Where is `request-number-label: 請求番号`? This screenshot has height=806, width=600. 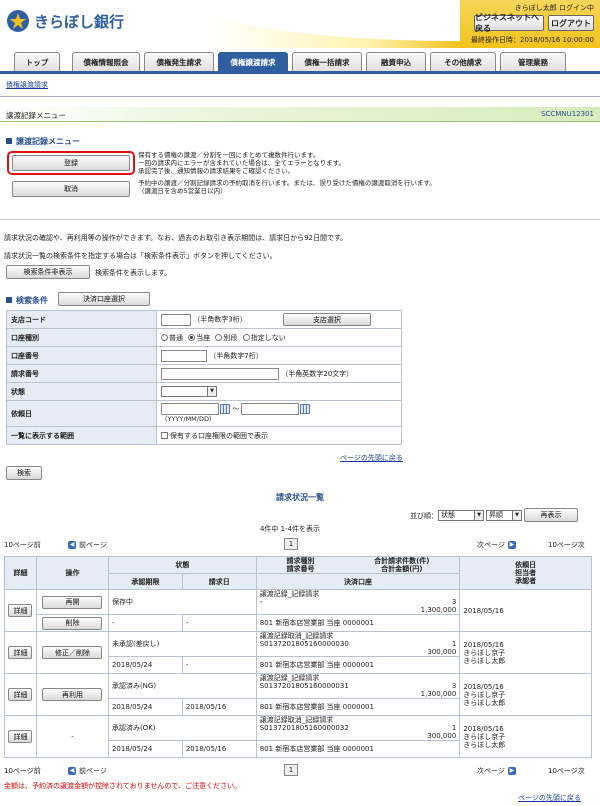
request-number-label: 請求番号 is located at coordinates (81, 373).